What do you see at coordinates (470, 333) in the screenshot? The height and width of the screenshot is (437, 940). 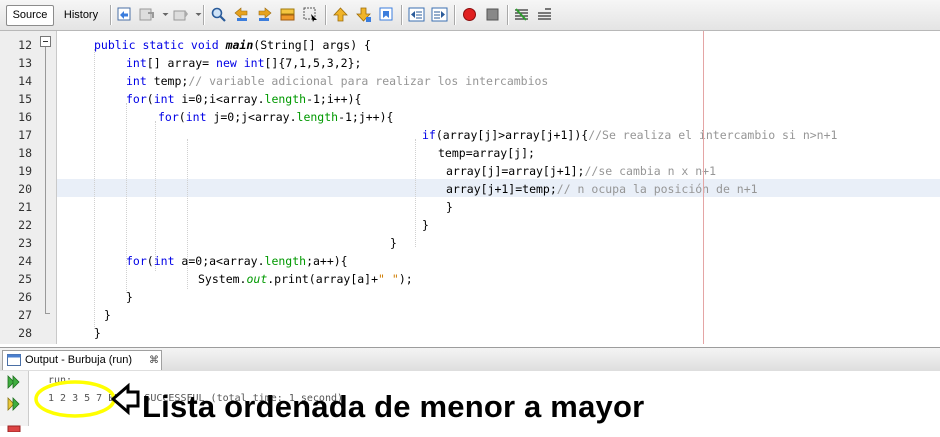 I see `code-line: 28 }` at bounding box center [470, 333].